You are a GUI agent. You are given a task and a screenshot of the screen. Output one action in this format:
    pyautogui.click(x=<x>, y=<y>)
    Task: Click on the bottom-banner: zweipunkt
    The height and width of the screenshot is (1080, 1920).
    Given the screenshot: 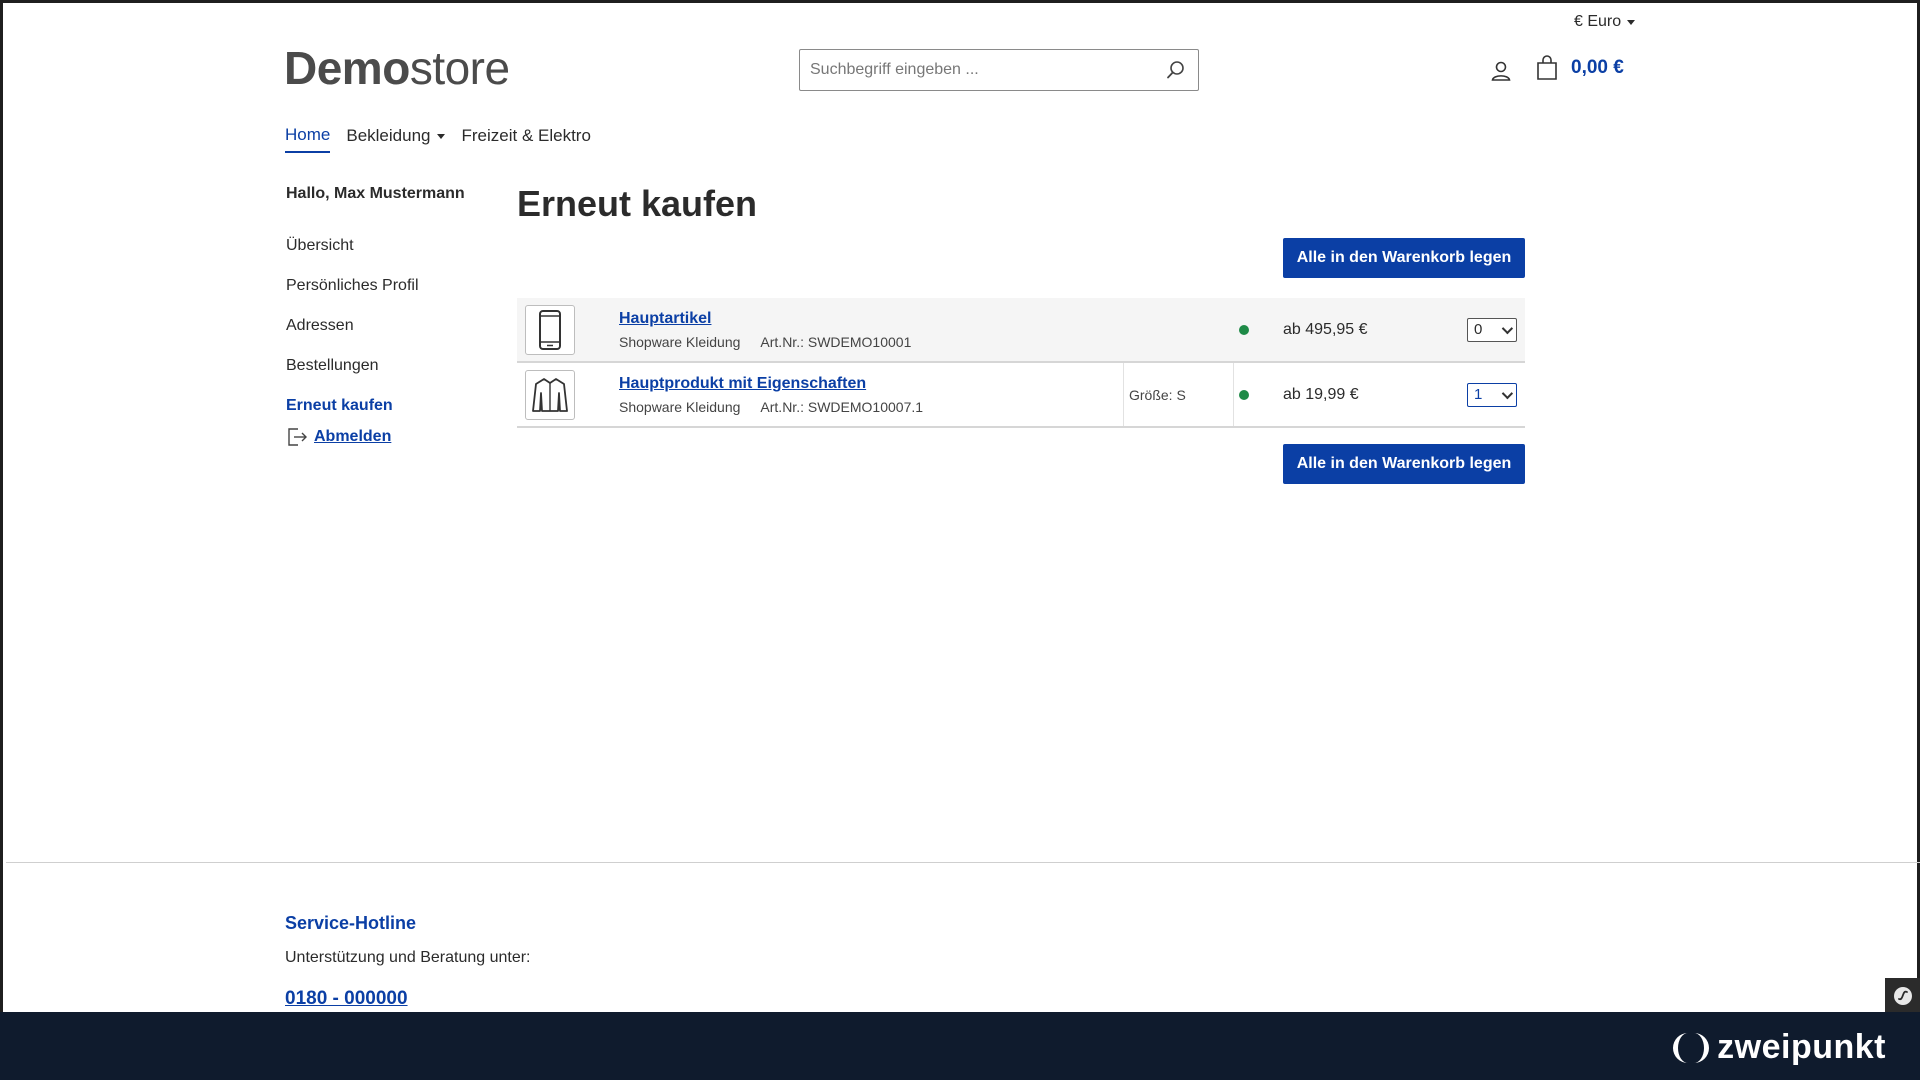 What is the action you would take?
    pyautogui.click(x=960, y=1046)
    